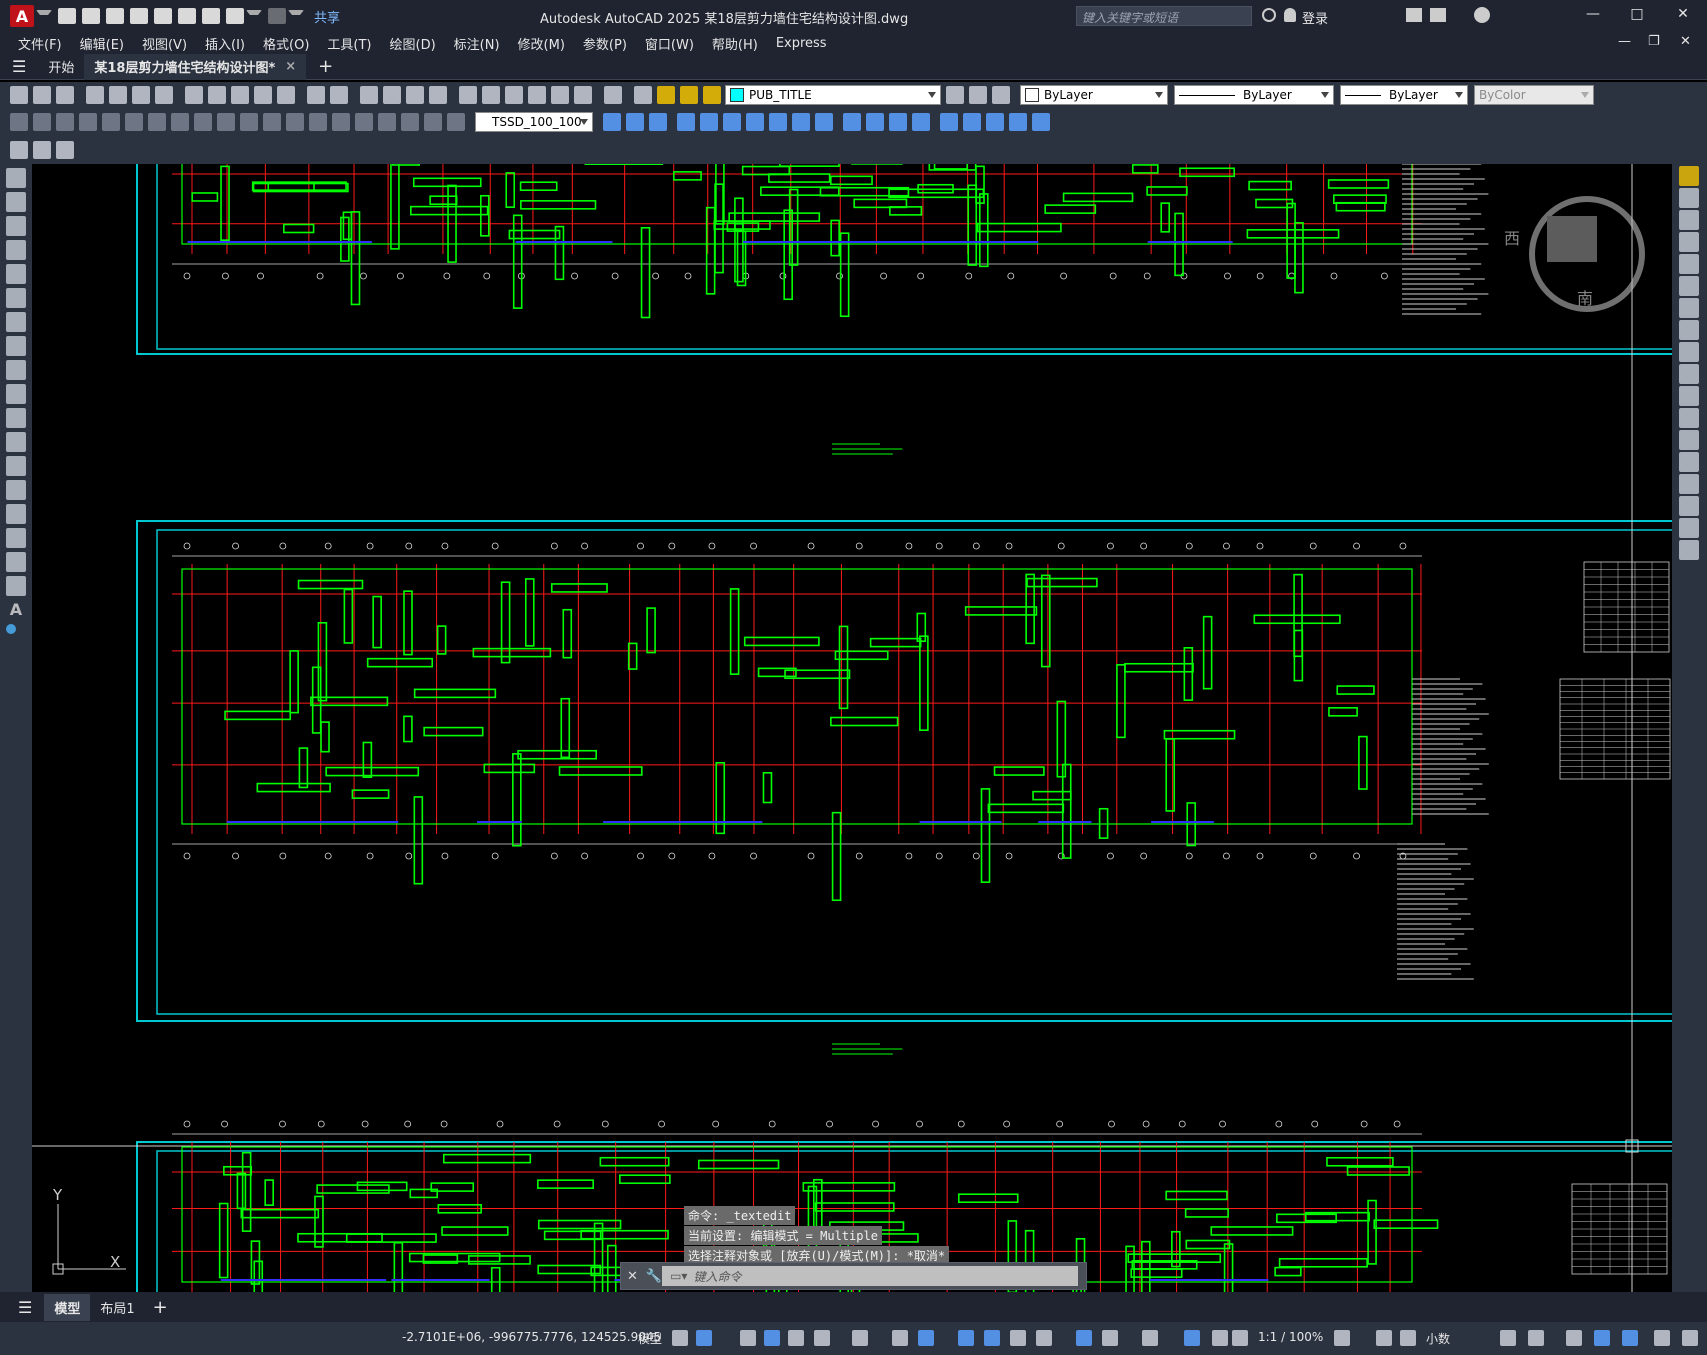 This screenshot has height=1355, width=1707. Describe the element at coordinates (226, 122) in the screenshot. I see `baseline-dim-icon` at that location.